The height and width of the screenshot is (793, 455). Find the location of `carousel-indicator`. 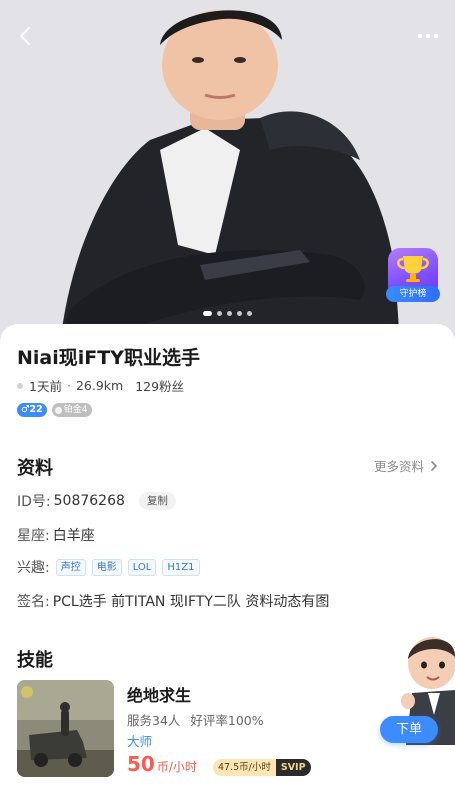

carousel-indicator is located at coordinates (227, 313).